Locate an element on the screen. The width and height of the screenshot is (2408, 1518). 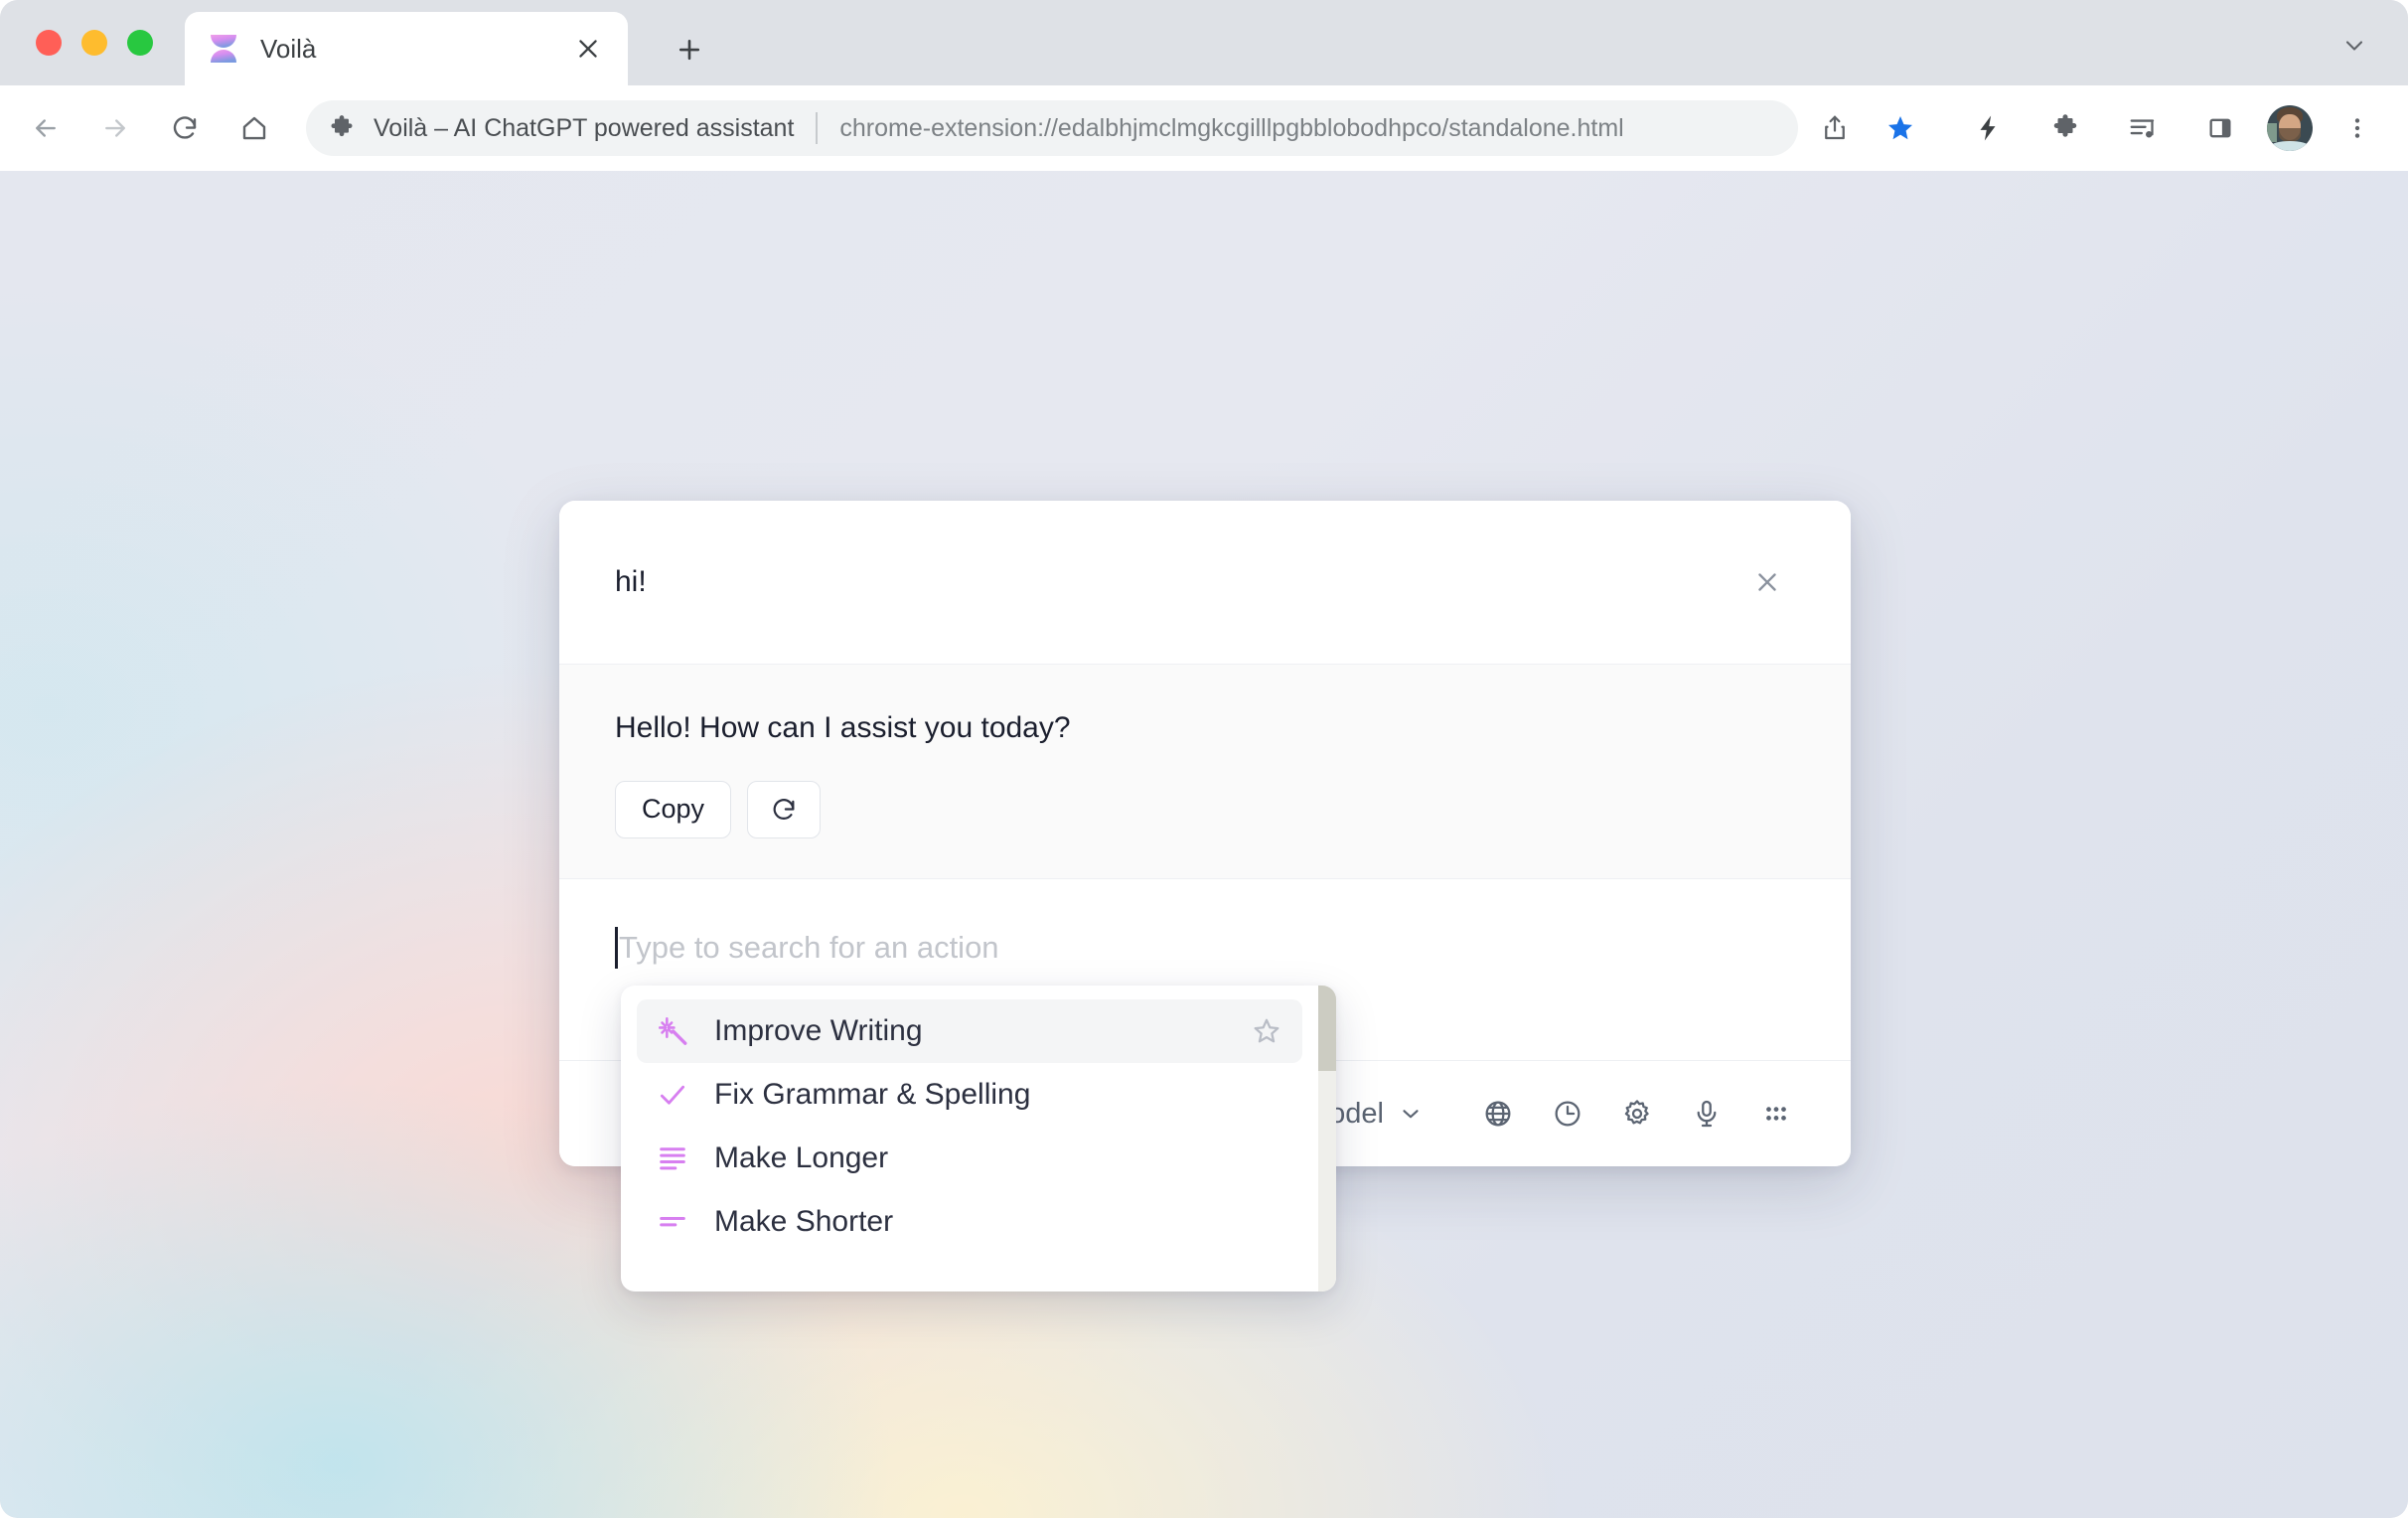
omnibox-divider is located at coordinates (817, 128).